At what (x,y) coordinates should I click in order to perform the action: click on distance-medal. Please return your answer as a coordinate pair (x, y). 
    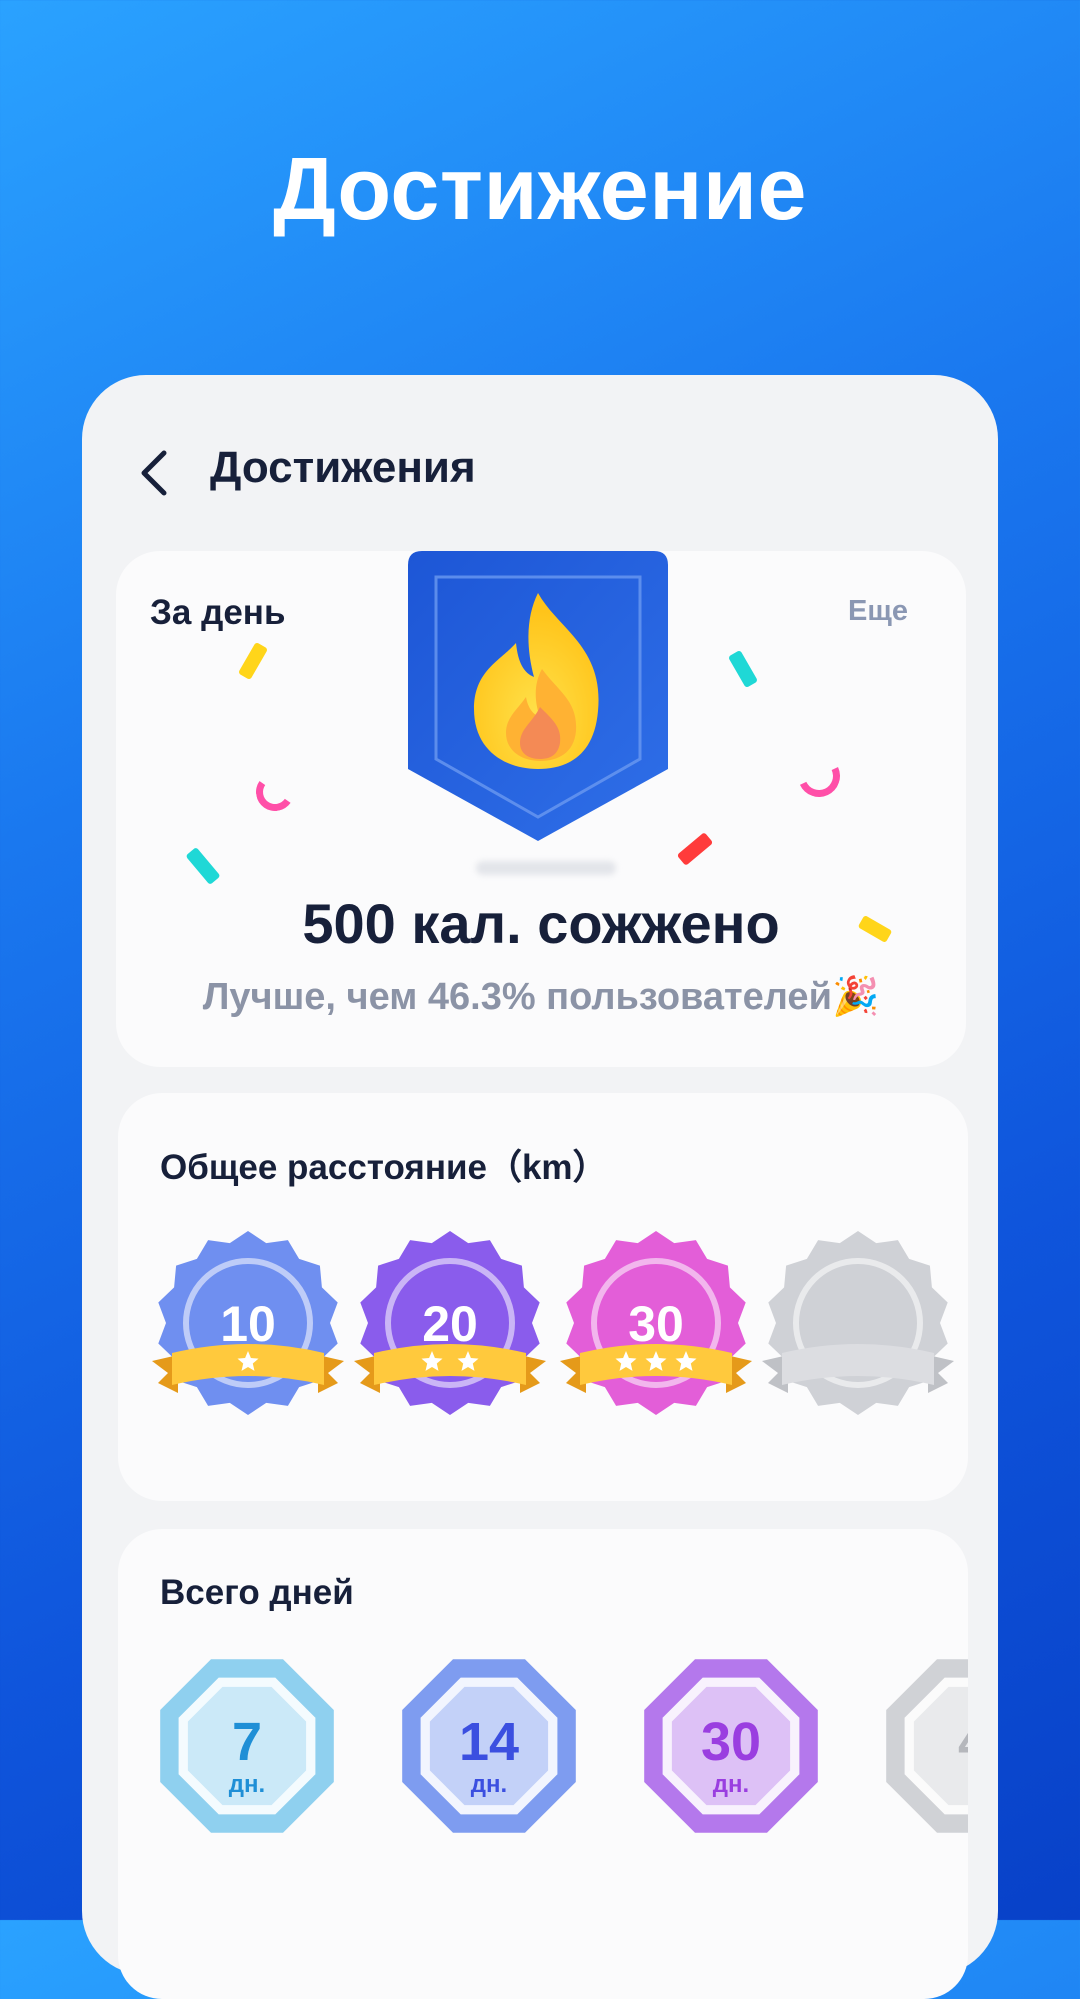
    Looking at the image, I should click on (858, 1331).